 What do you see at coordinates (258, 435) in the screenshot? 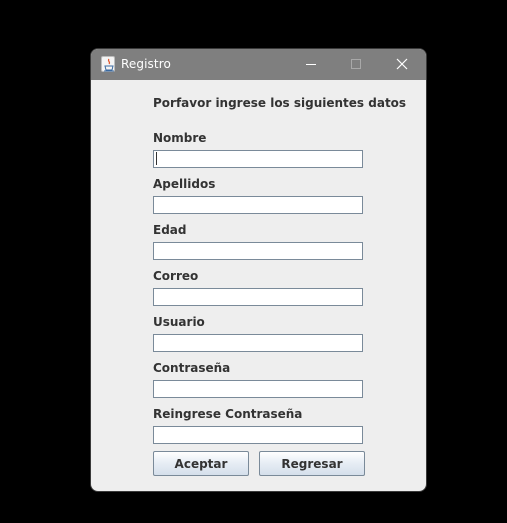
I see `reingrese-contrasena-input` at bounding box center [258, 435].